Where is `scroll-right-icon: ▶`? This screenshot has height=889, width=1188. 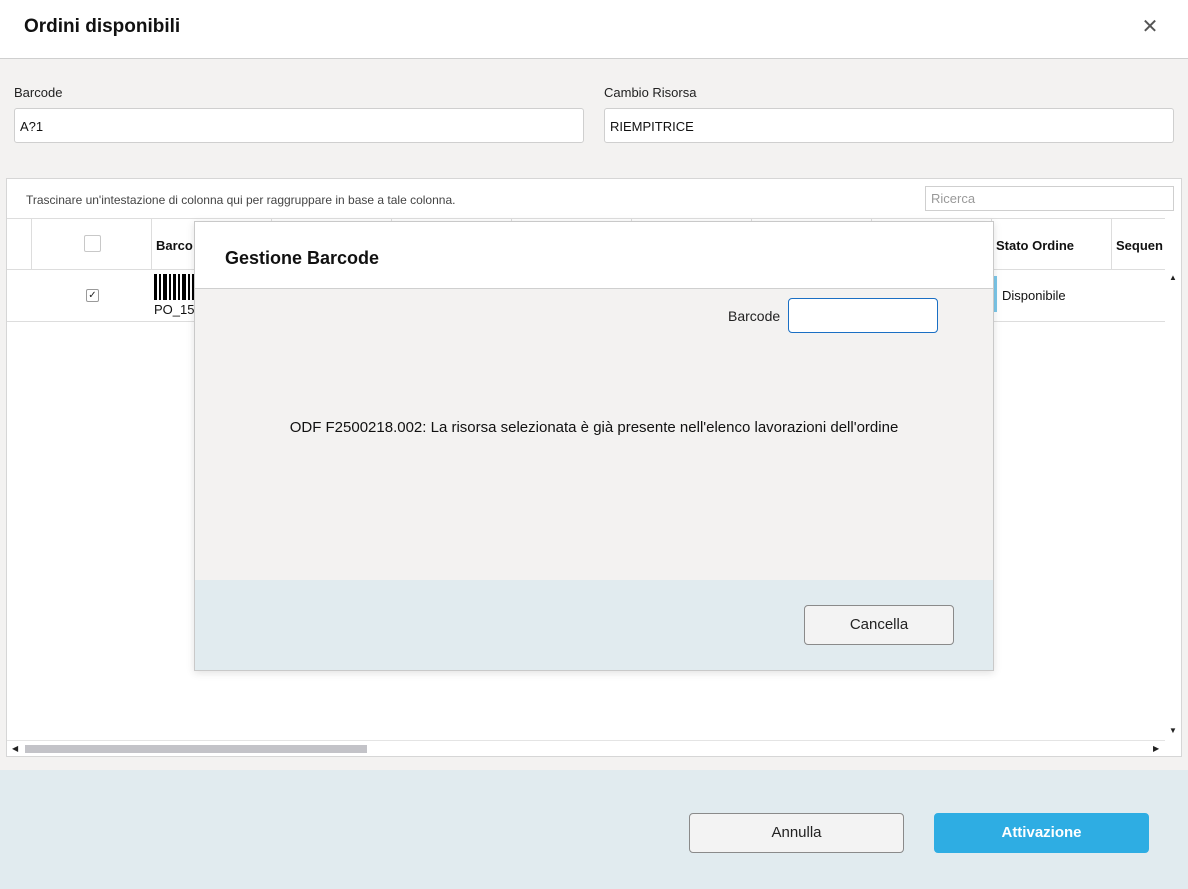
scroll-right-icon: ▶ is located at coordinates (1156, 748).